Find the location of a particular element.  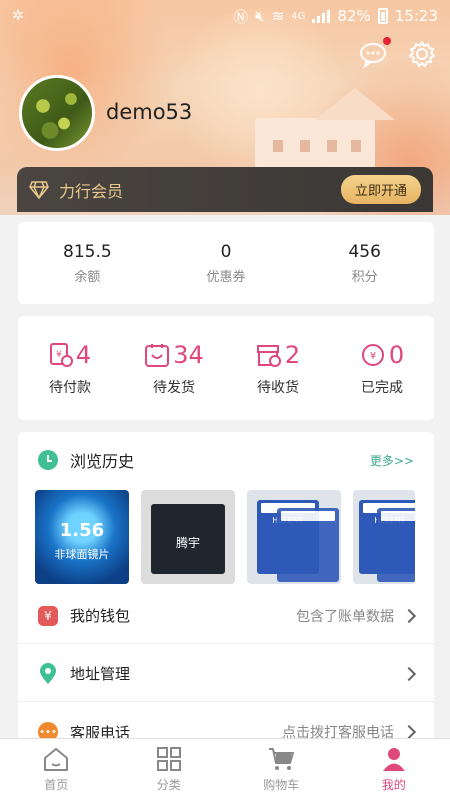

pending-shipment-count: 34 is located at coordinates (188, 355).